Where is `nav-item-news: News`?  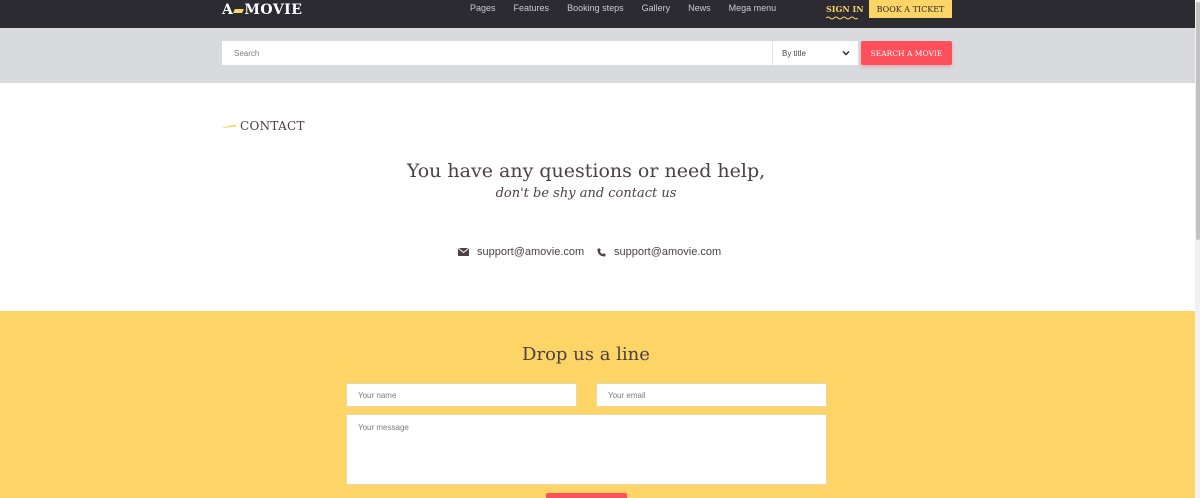
nav-item-news: News is located at coordinates (699, 8).